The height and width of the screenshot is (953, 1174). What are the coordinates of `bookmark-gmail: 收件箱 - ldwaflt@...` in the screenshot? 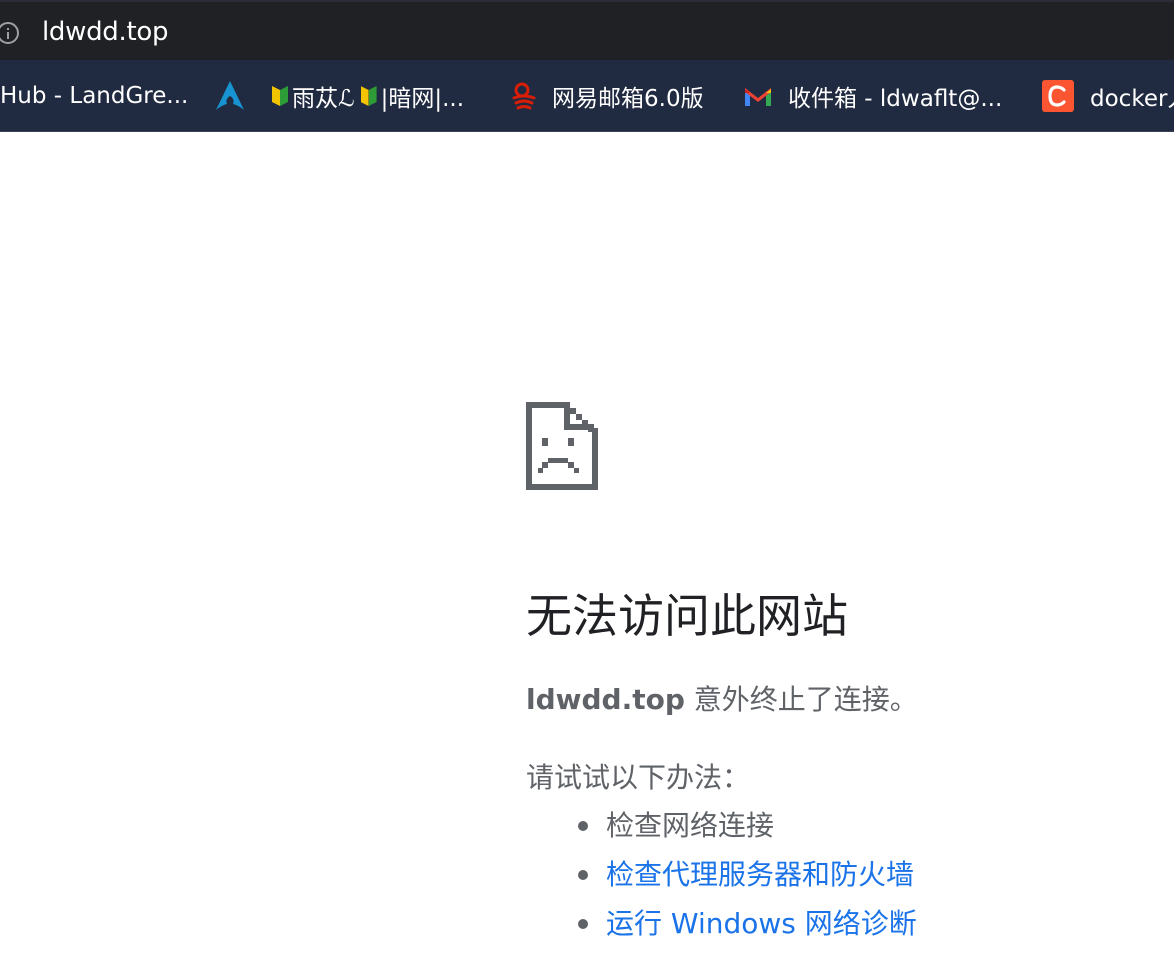 It's located at (872, 95).